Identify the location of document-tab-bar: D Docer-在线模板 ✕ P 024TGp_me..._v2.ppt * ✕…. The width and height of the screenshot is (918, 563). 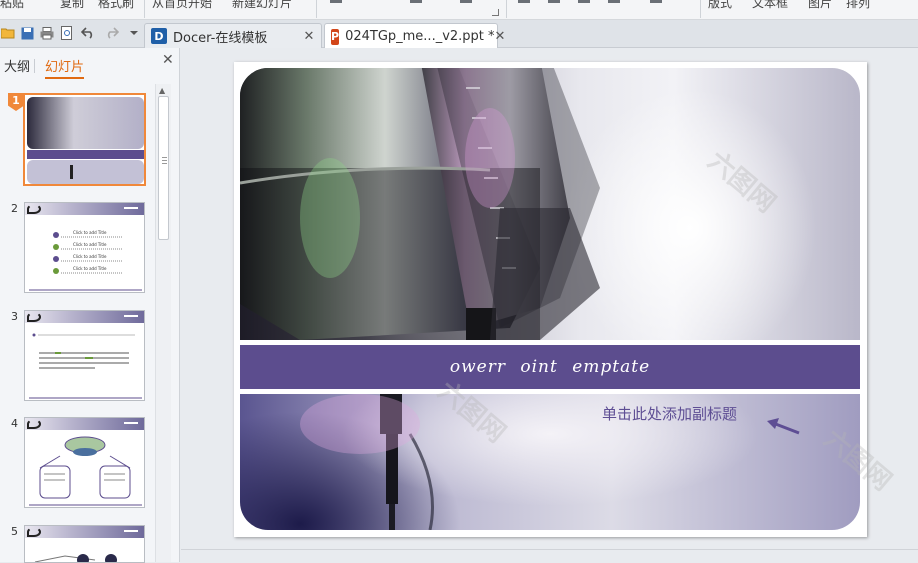
(459, 42).